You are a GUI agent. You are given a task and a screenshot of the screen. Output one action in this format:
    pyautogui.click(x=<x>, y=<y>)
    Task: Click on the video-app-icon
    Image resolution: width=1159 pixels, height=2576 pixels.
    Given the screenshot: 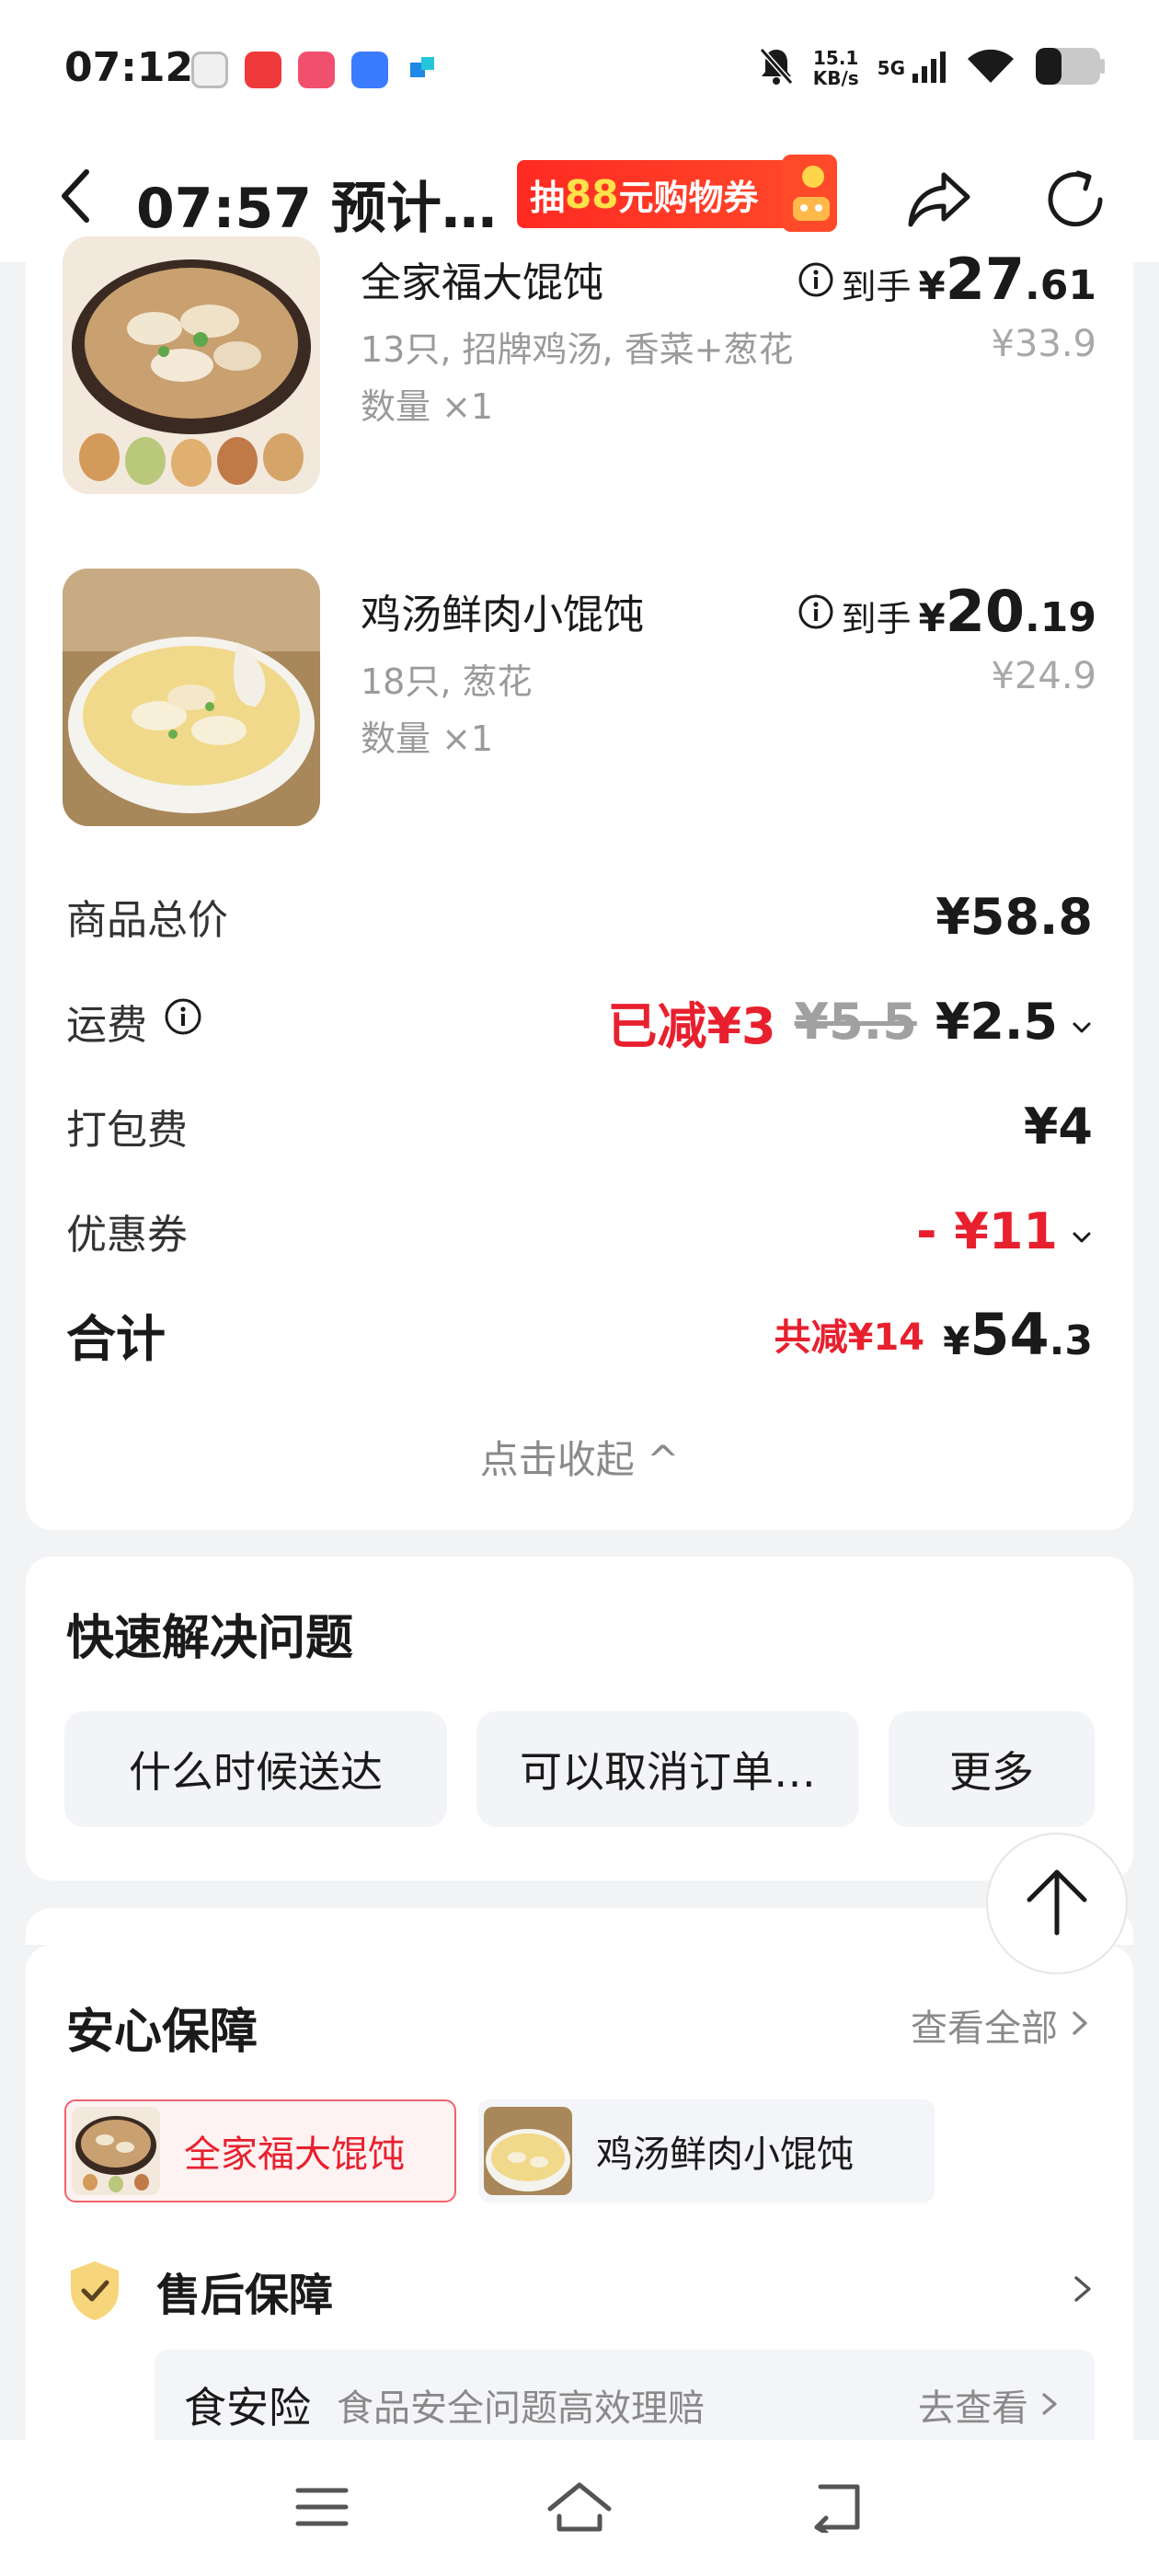 What is the action you would take?
    pyautogui.click(x=316, y=70)
    